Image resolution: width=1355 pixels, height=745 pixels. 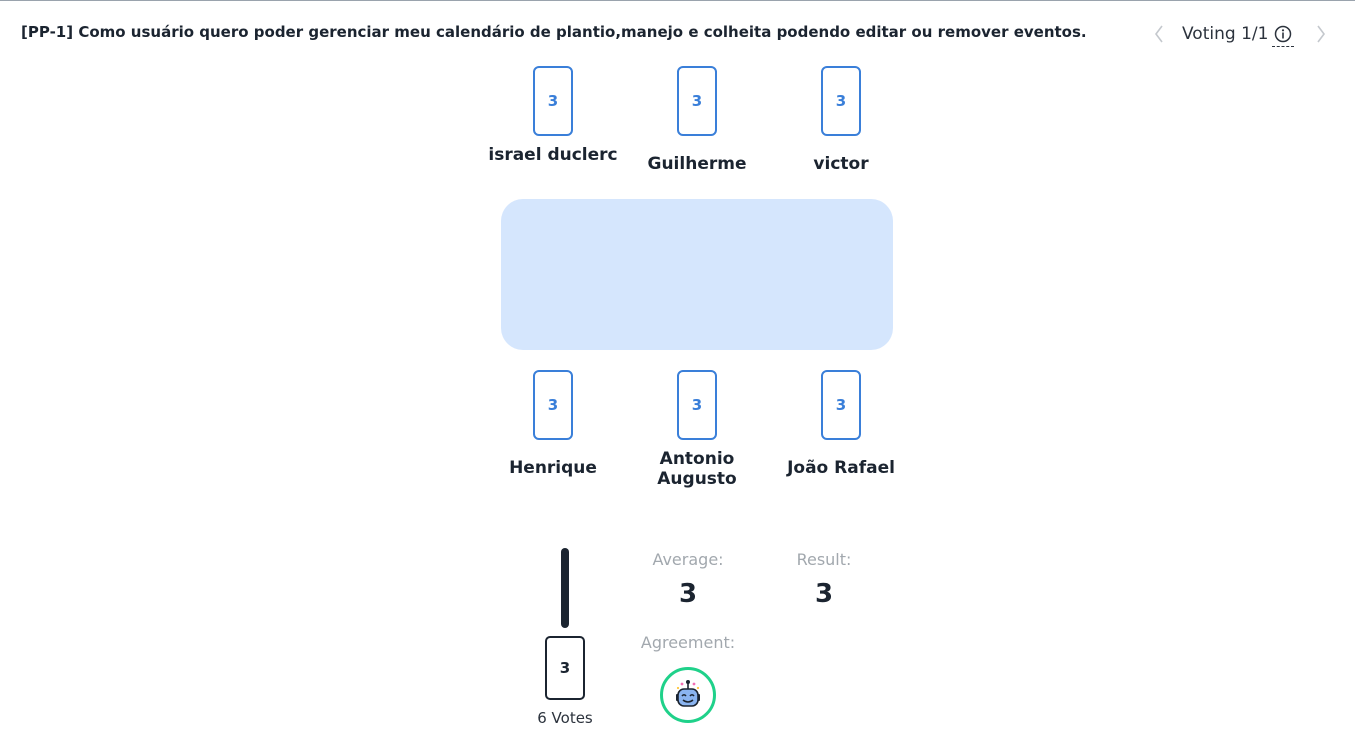 I want to click on player-seat: 3 Antonio Augusto, so click(x=697, y=429).